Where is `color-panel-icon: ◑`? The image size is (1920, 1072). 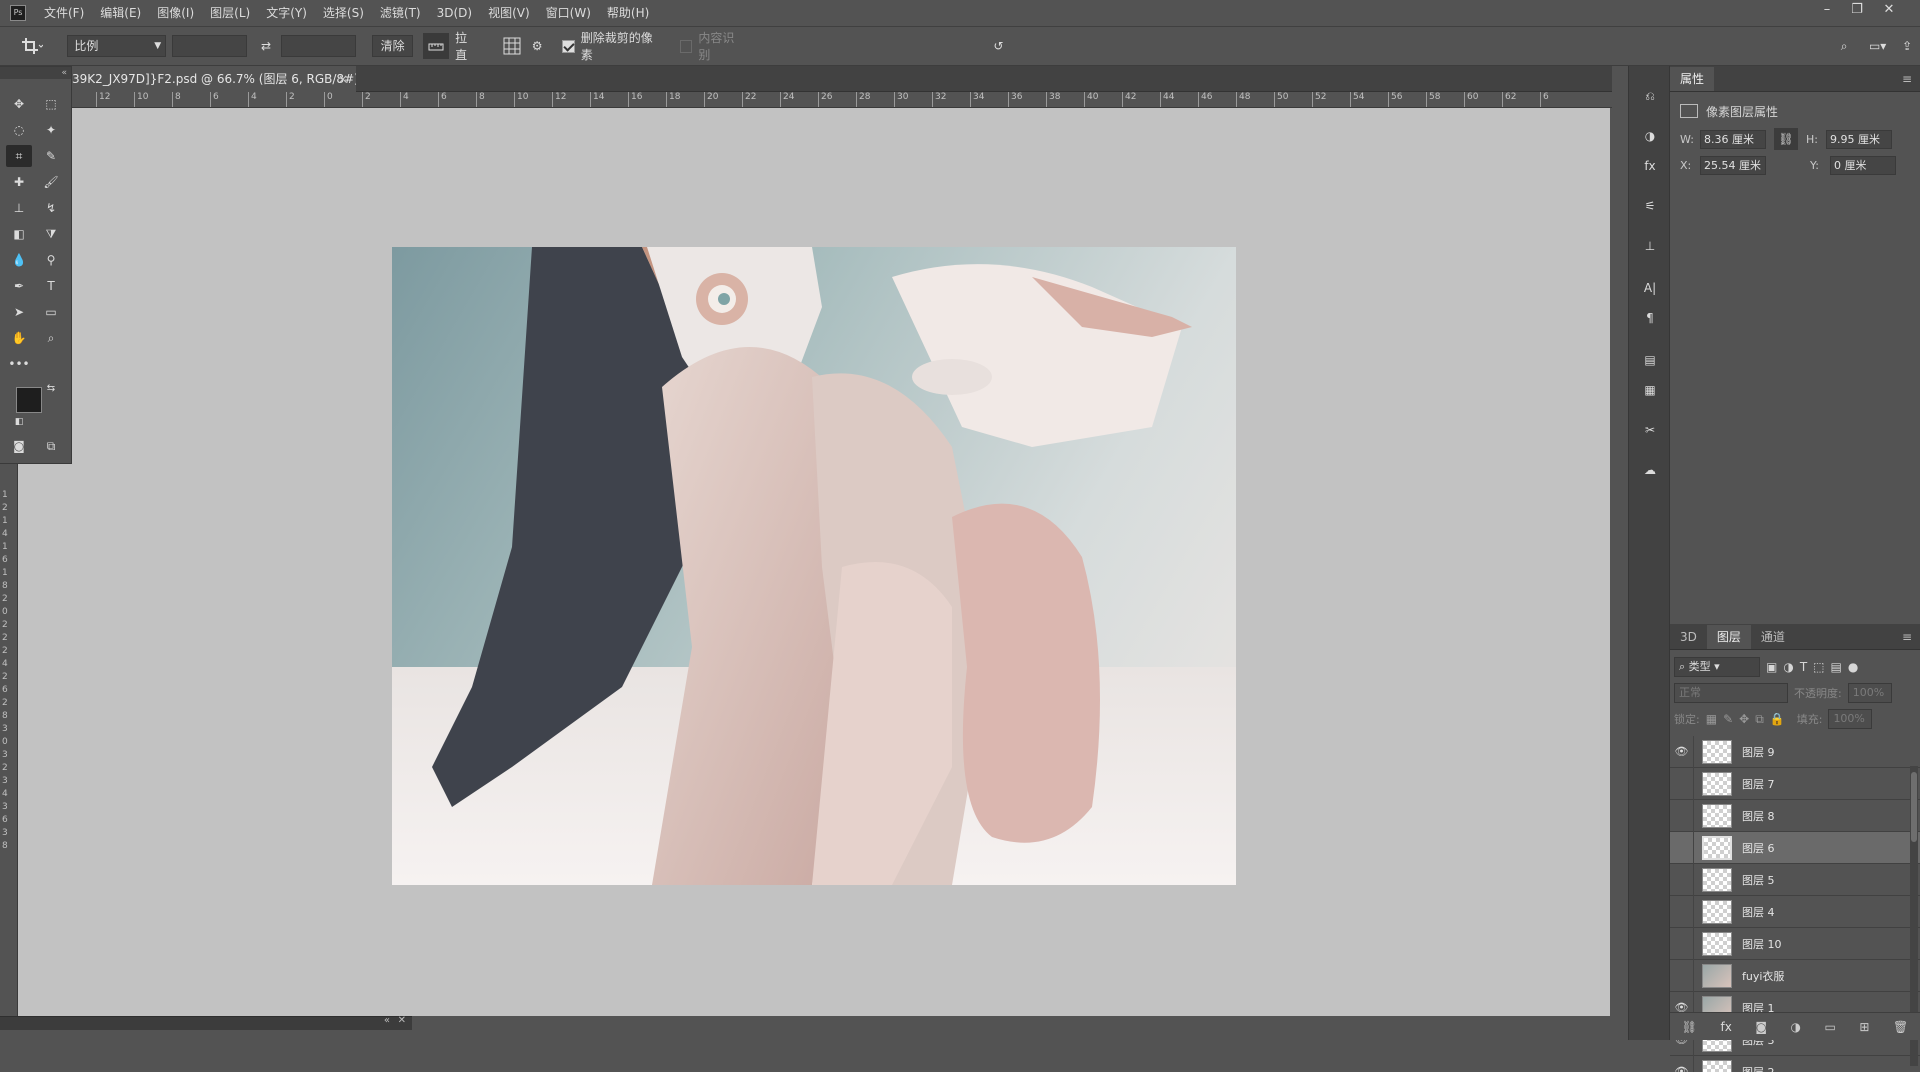
color-panel-icon: ◑ is located at coordinates (1650, 136).